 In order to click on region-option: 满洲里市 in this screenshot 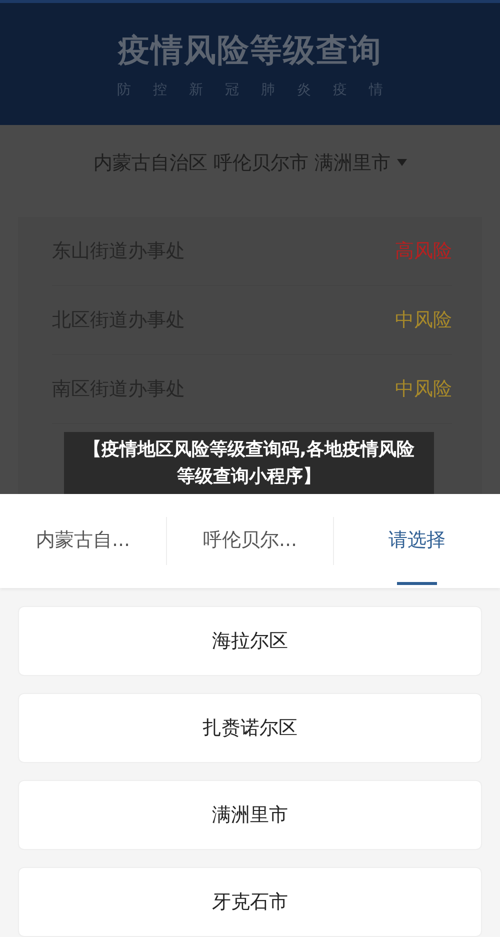, I will do `click(250, 815)`.